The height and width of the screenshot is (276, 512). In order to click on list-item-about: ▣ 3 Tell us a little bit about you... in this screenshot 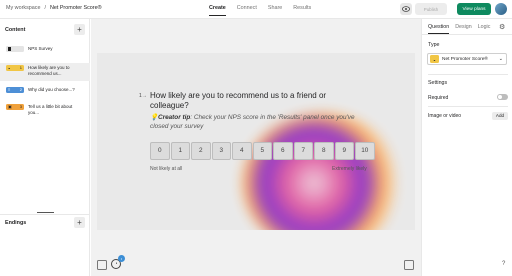, I will do `click(45, 109)`.